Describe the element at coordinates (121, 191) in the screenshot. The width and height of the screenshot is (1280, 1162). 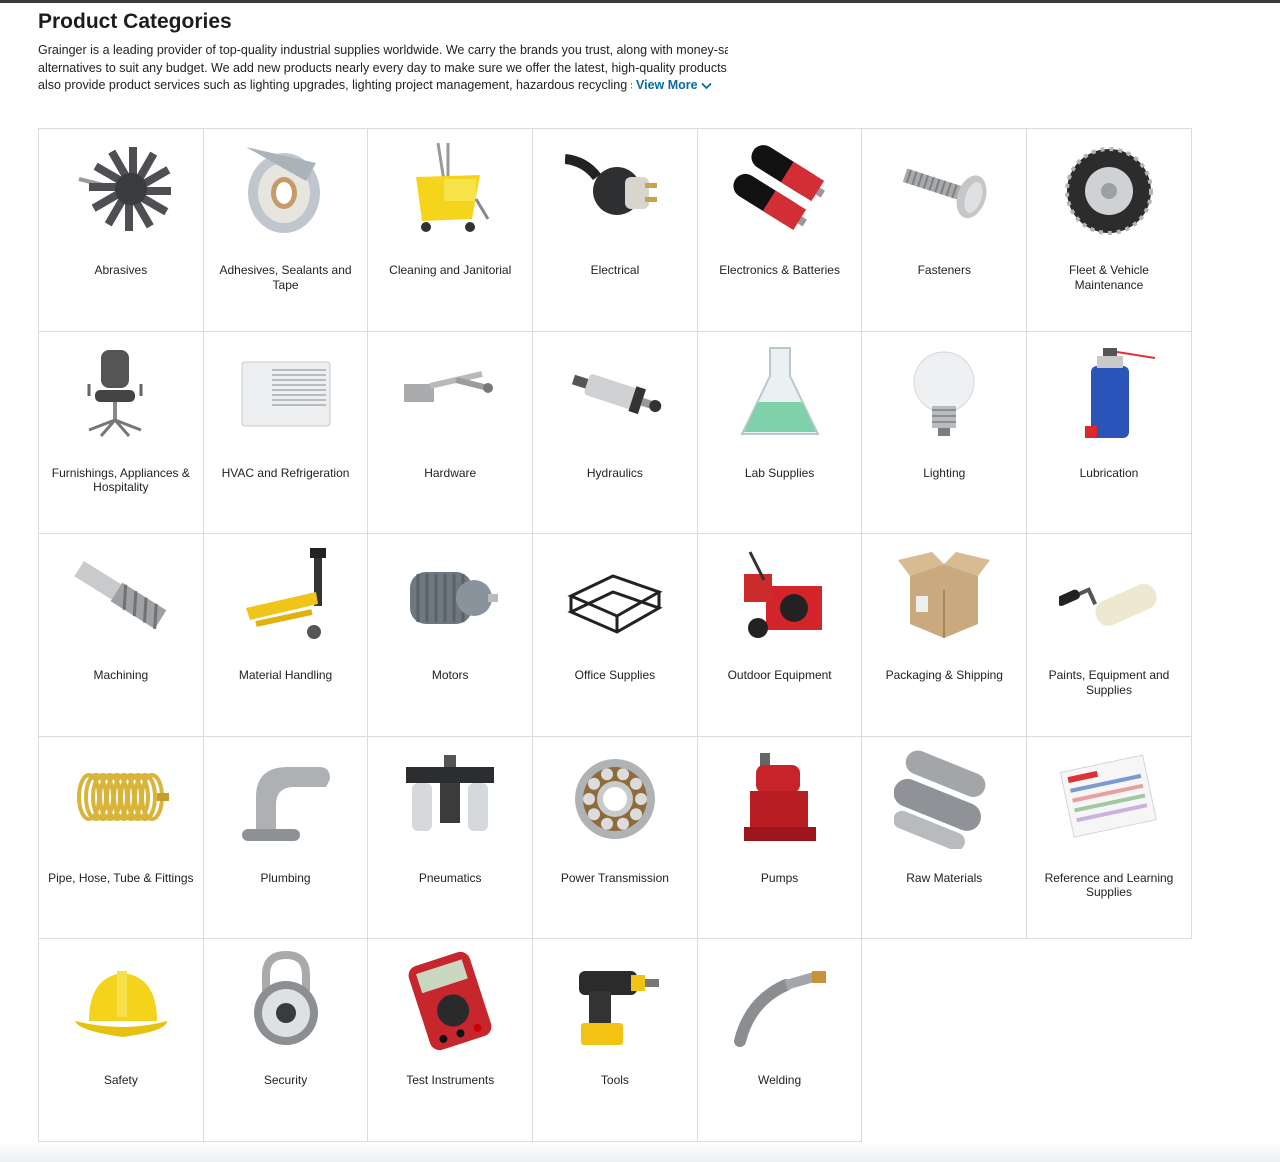
I see `flap-wheel-icon` at that location.